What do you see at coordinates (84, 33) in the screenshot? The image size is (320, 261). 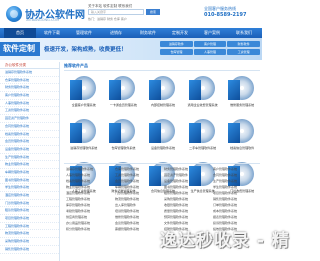 I see `nav-item-management: 管理软件` at bounding box center [84, 33].